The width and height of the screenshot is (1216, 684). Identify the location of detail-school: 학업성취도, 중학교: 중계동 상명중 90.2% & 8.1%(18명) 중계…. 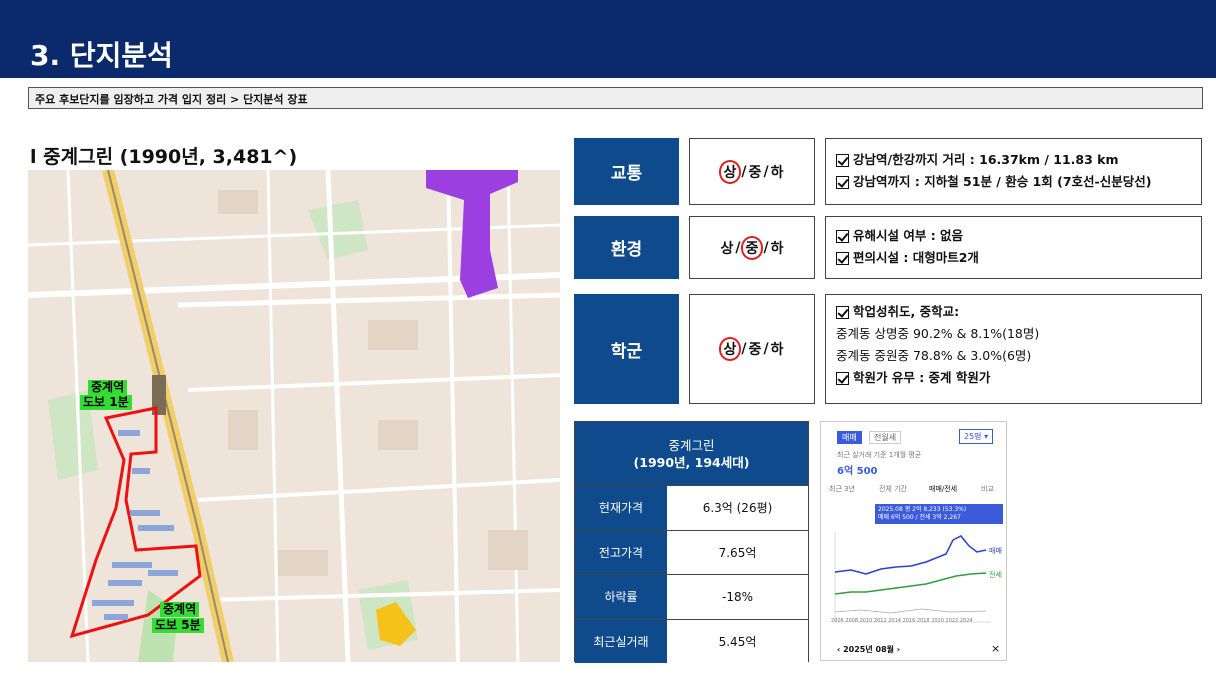
(1013, 349).